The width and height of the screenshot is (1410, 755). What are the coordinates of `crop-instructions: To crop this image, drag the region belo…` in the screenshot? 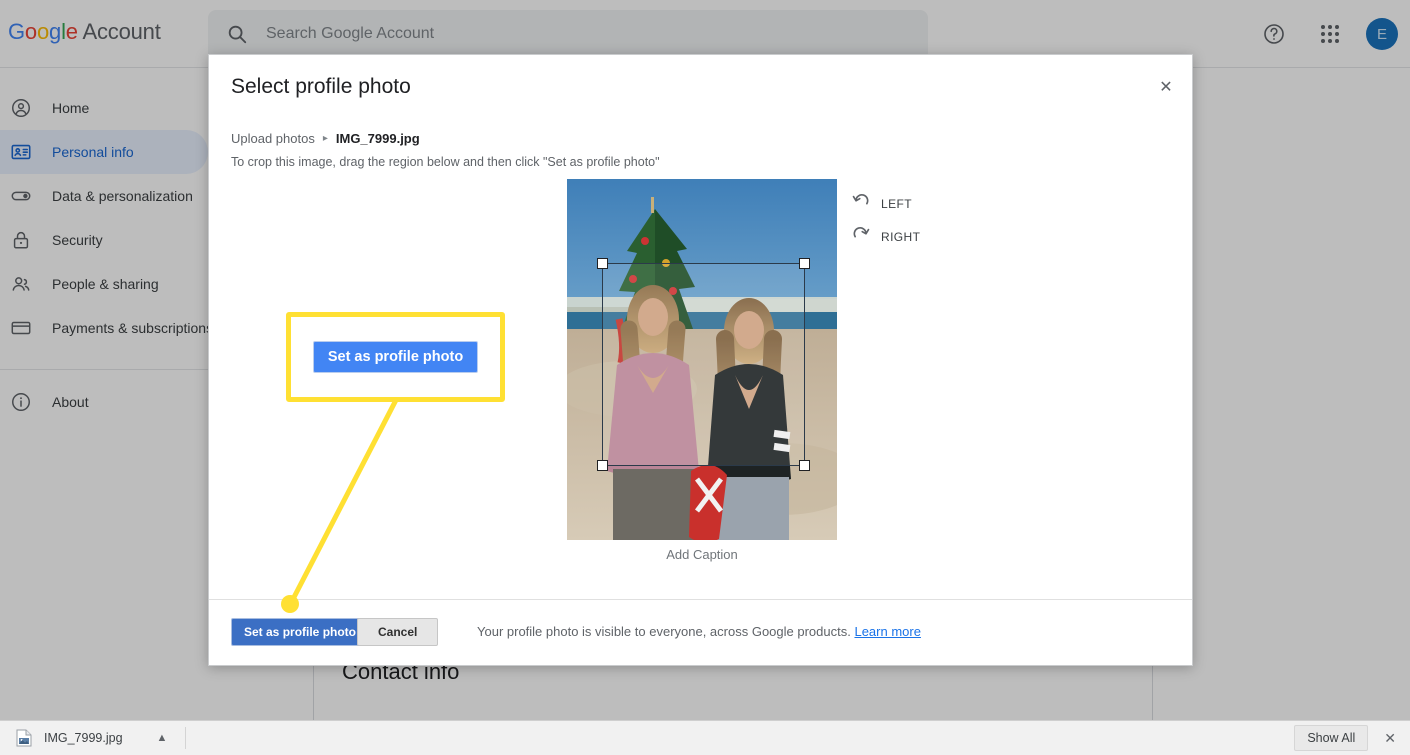 It's located at (445, 162).